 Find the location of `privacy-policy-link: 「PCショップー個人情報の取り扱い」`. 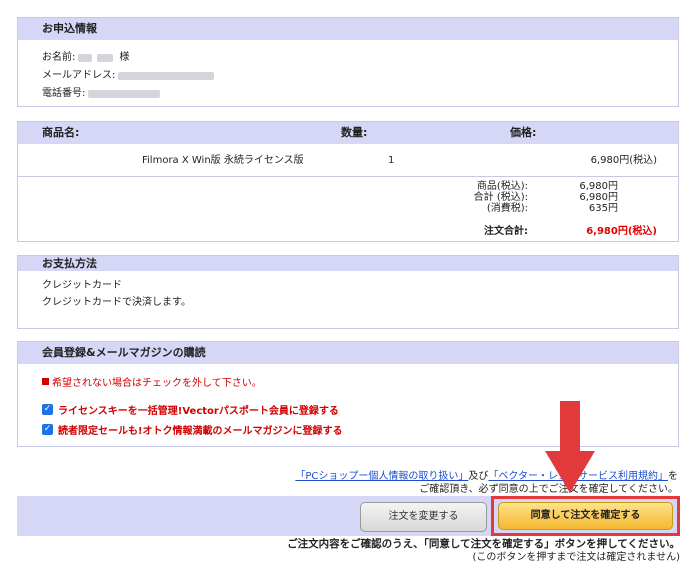

privacy-policy-link: 「PCショップー個人情報の取り扱い」 is located at coordinates (381, 476).